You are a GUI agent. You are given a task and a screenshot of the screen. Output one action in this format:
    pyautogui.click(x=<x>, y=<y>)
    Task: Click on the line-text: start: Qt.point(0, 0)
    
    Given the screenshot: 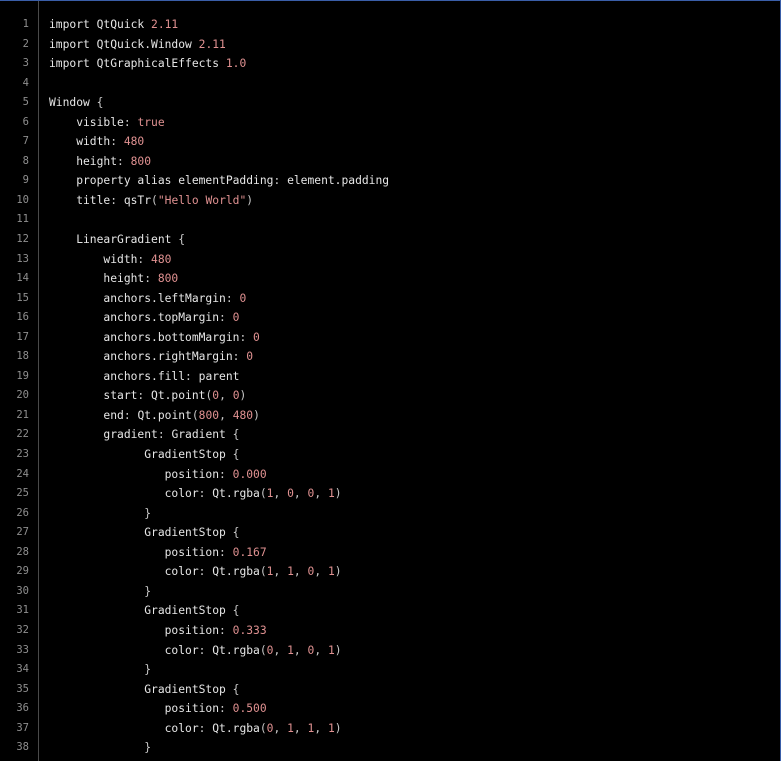 What is the action you would take?
    pyautogui.click(x=147, y=396)
    